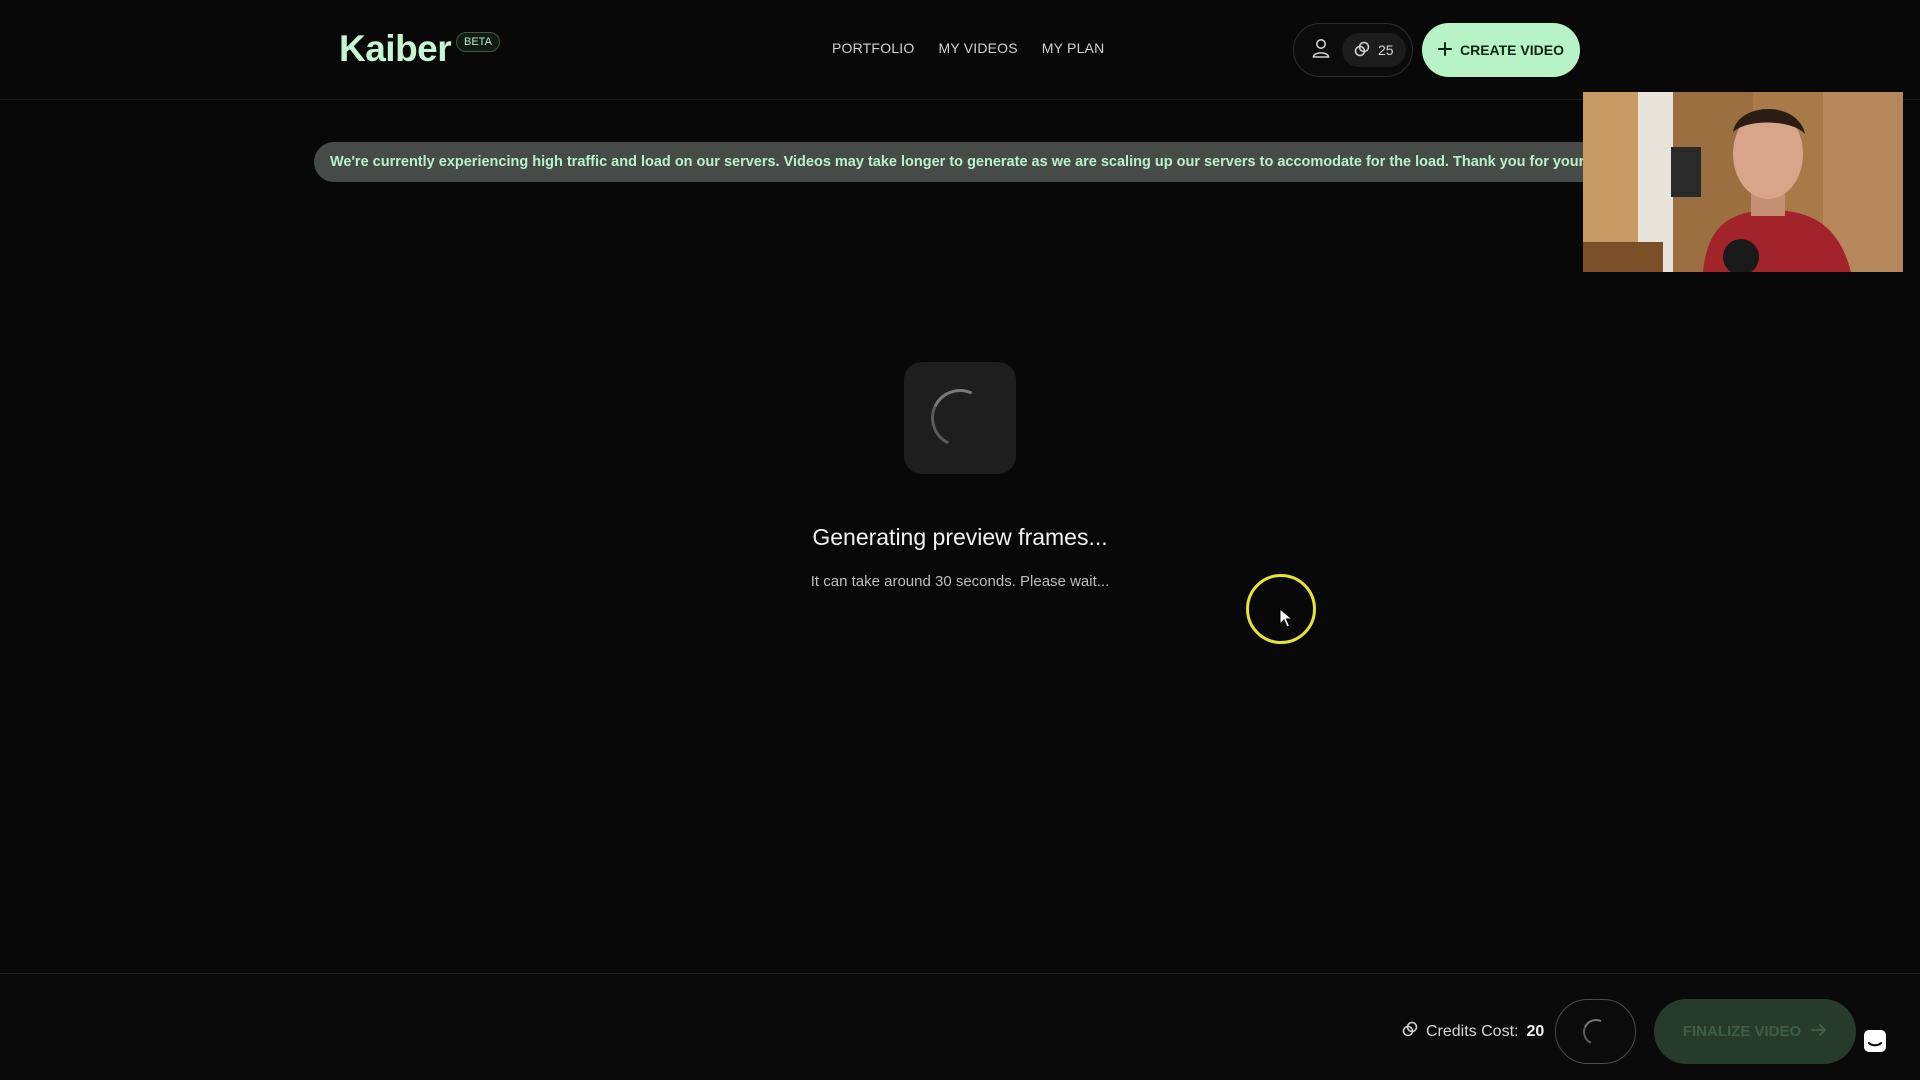 This screenshot has height=1080, width=1920. Describe the element at coordinates (1286, 620) in the screenshot. I see `mouse-pointer-icon` at that location.